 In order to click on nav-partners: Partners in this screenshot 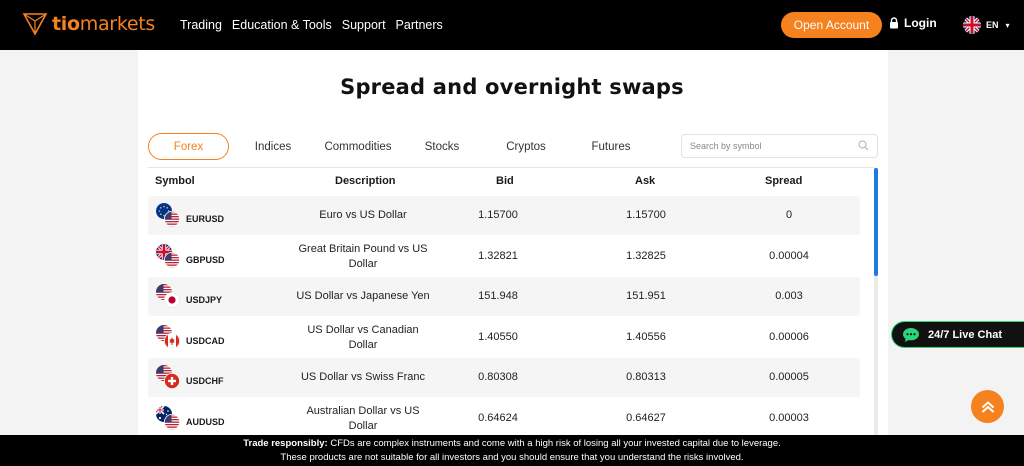, I will do `click(419, 25)`.